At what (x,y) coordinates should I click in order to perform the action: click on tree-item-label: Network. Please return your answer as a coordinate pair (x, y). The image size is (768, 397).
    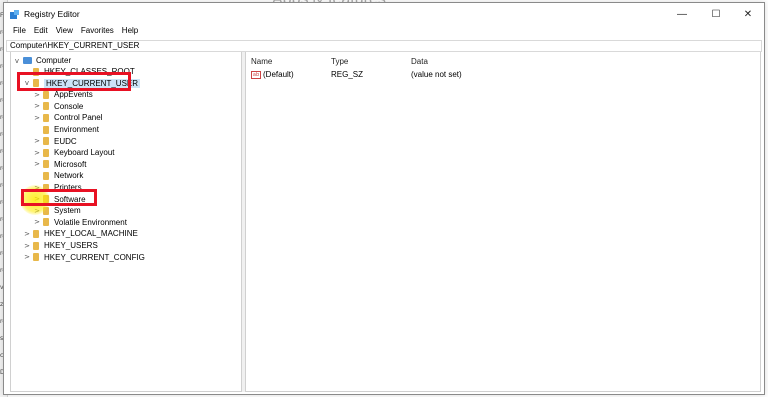
    Looking at the image, I should click on (69, 176).